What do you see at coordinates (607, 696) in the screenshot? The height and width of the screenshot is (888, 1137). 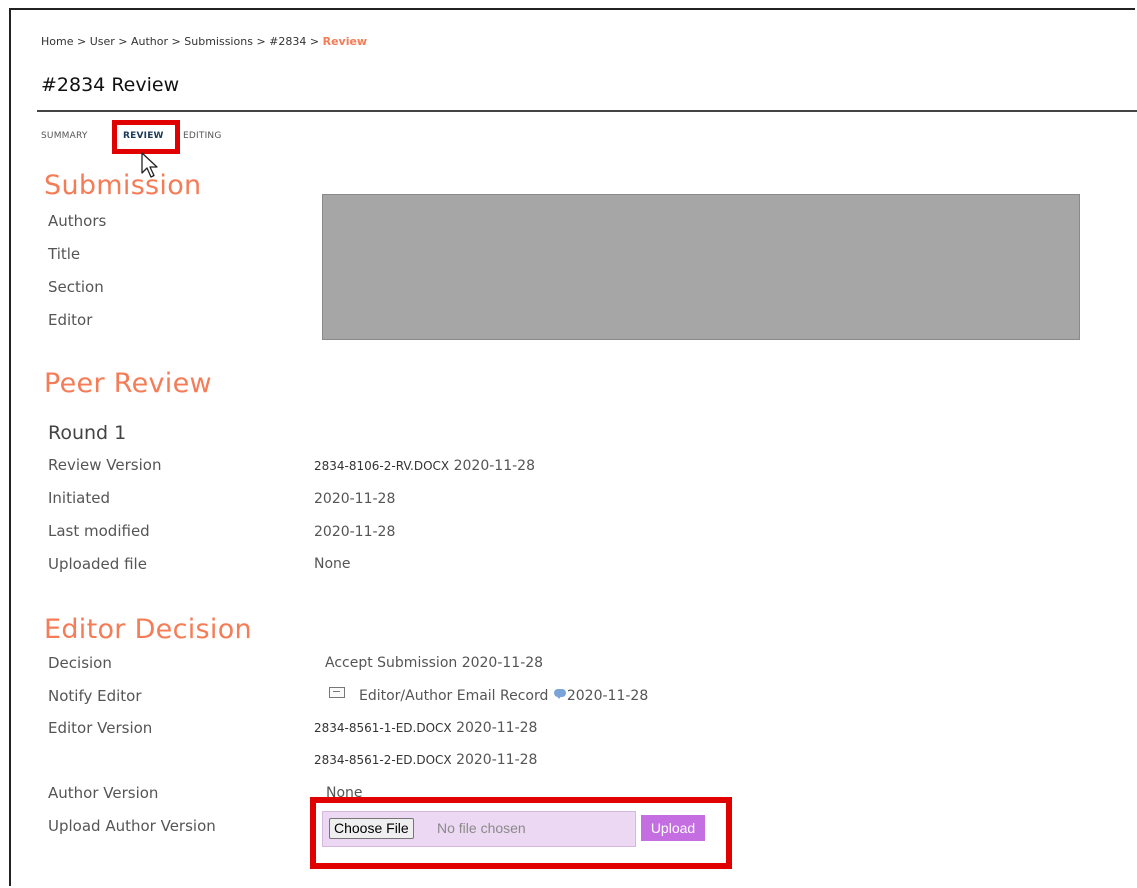 I see `notify-date: 2020-11-28` at bounding box center [607, 696].